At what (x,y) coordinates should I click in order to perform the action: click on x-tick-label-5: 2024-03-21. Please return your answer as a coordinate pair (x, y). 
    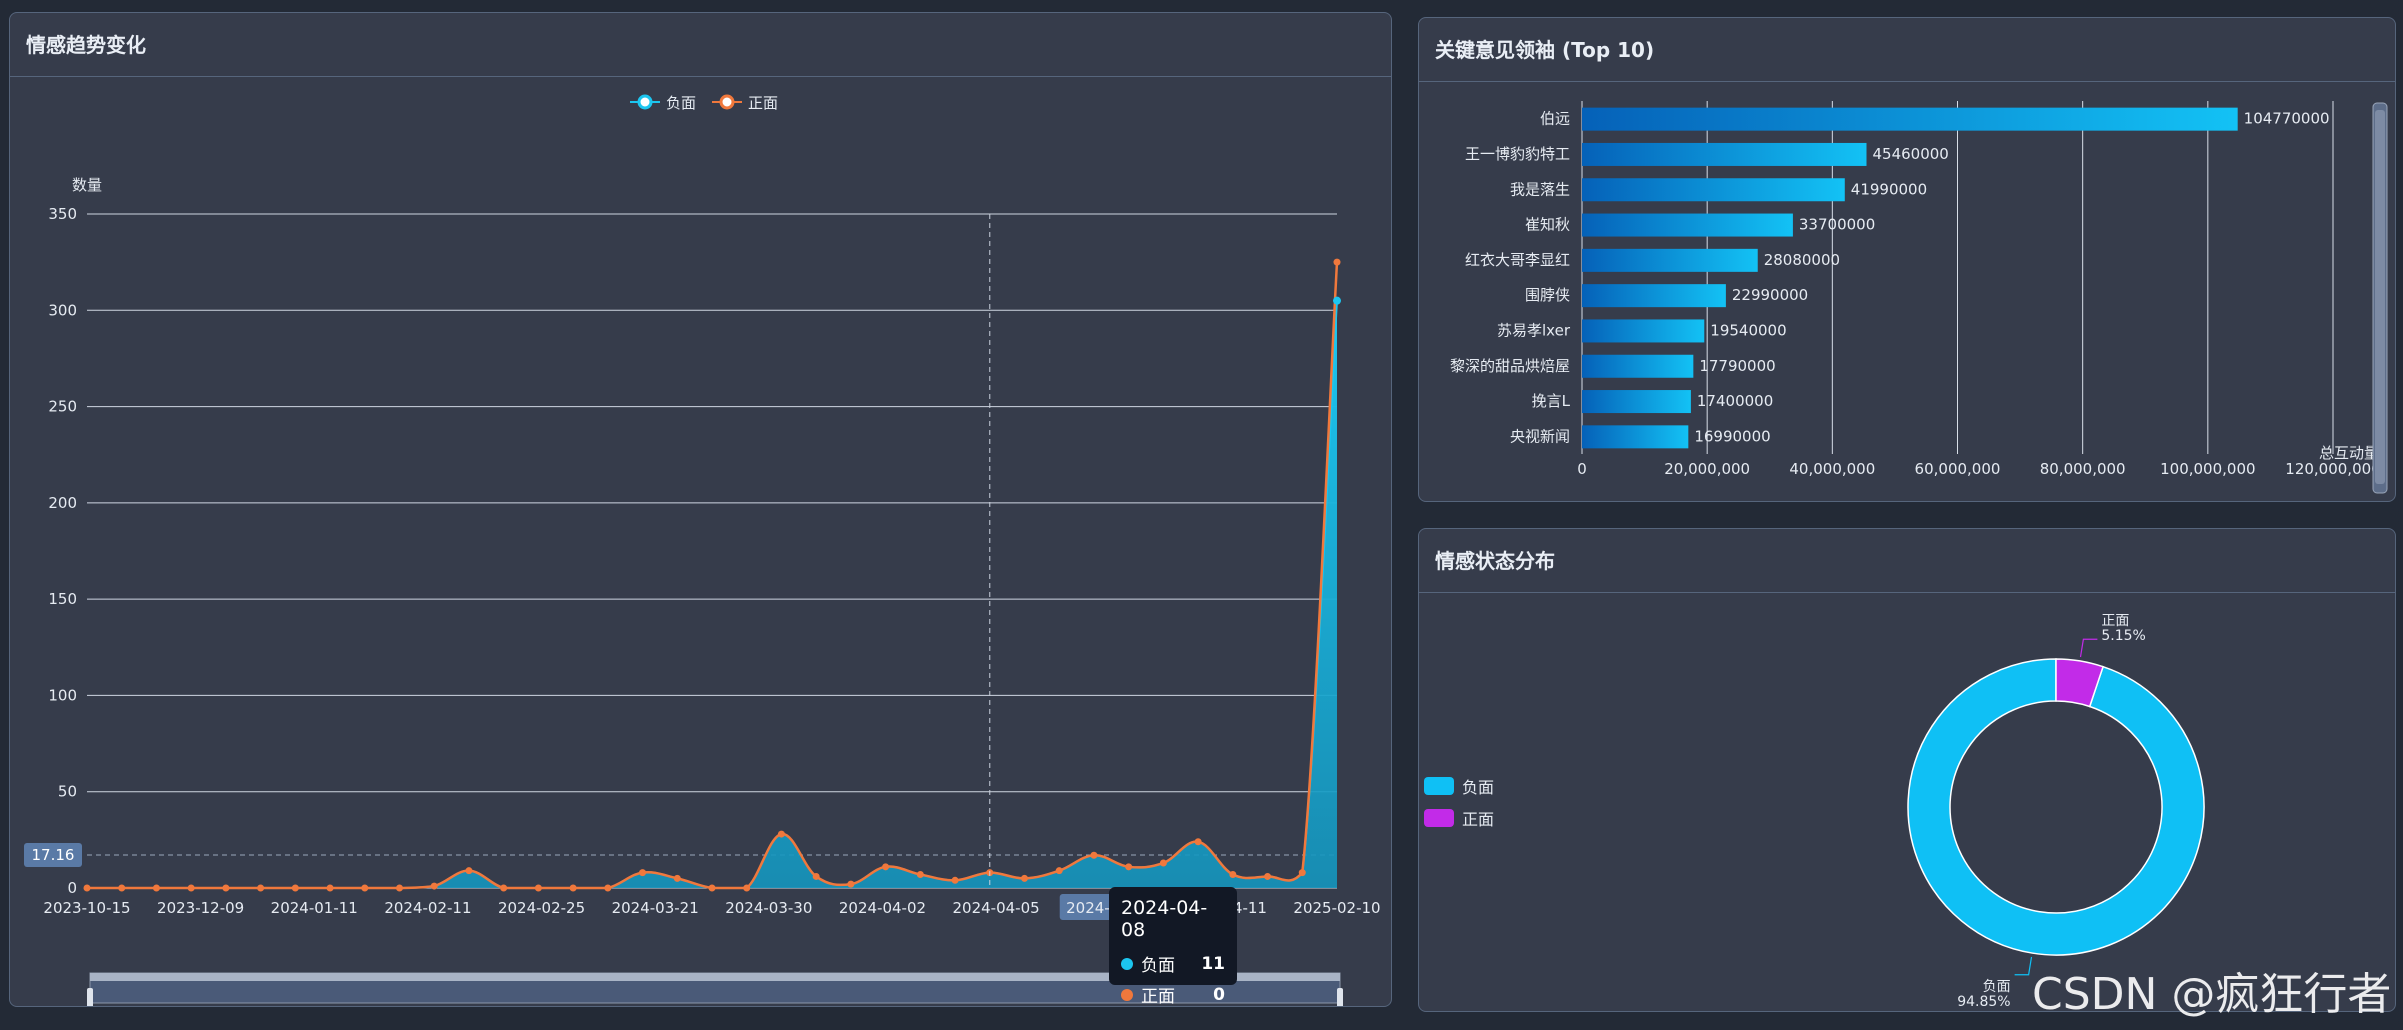
    Looking at the image, I should click on (655, 908).